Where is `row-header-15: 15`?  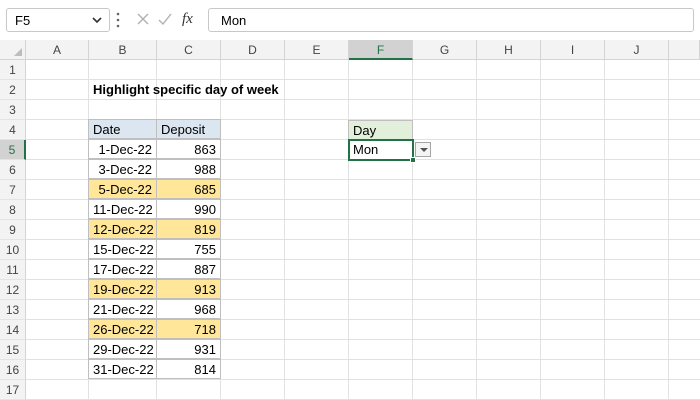
row-header-15: 15 is located at coordinates (13, 350).